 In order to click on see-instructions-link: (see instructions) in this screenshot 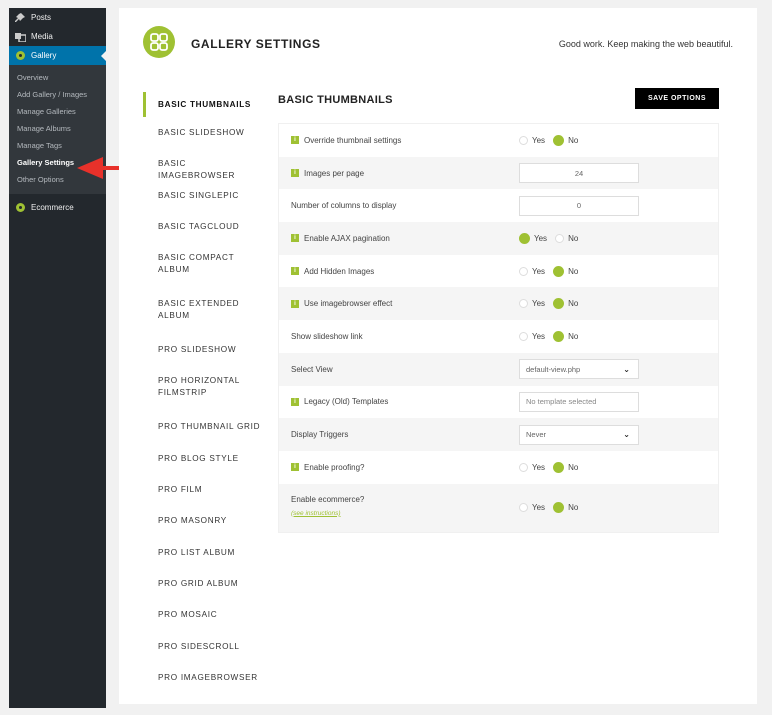, I will do `click(316, 513)`.